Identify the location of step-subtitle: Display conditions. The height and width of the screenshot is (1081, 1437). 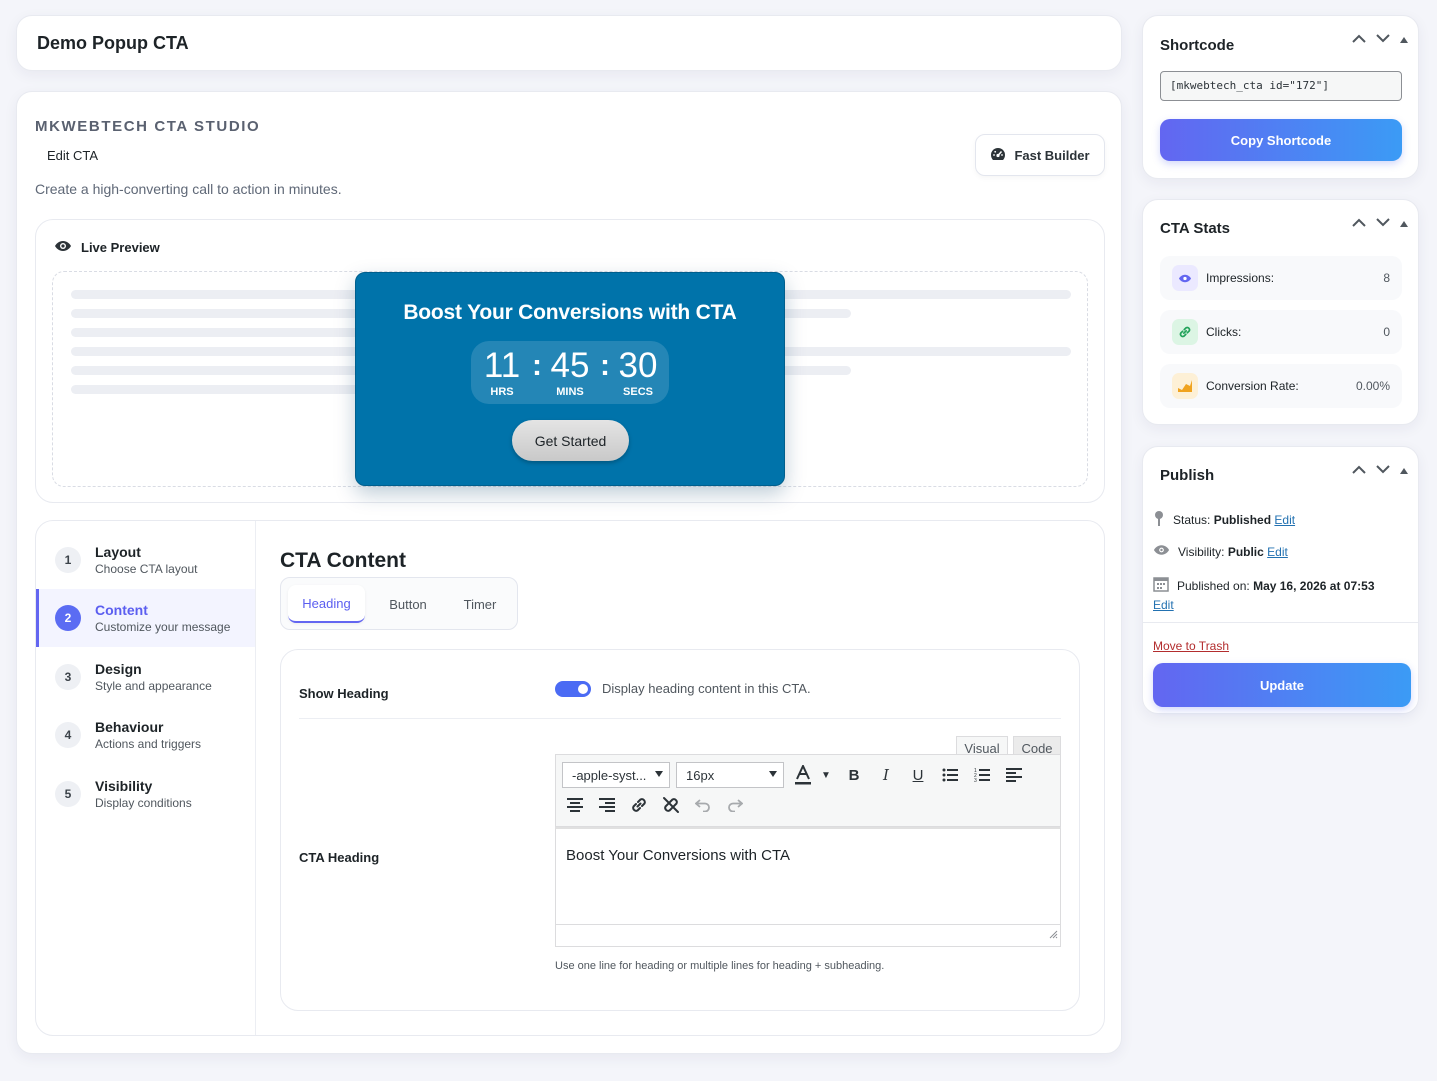
(143, 803).